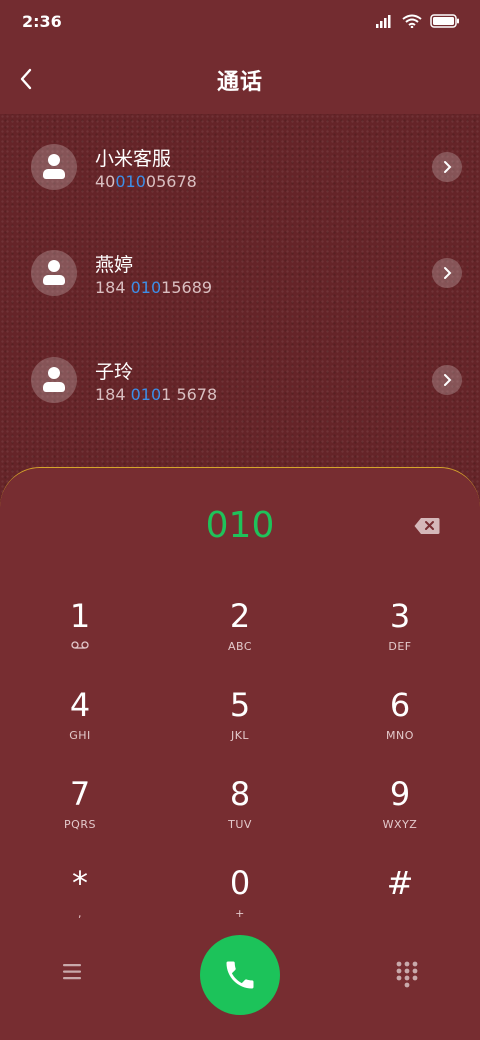 Image resolution: width=480 pixels, height=1040 pixels. What do you see at coordinates (240, 891) in the screenshot?
I see `key-0: 0 +` at bounding box center [240, 891].